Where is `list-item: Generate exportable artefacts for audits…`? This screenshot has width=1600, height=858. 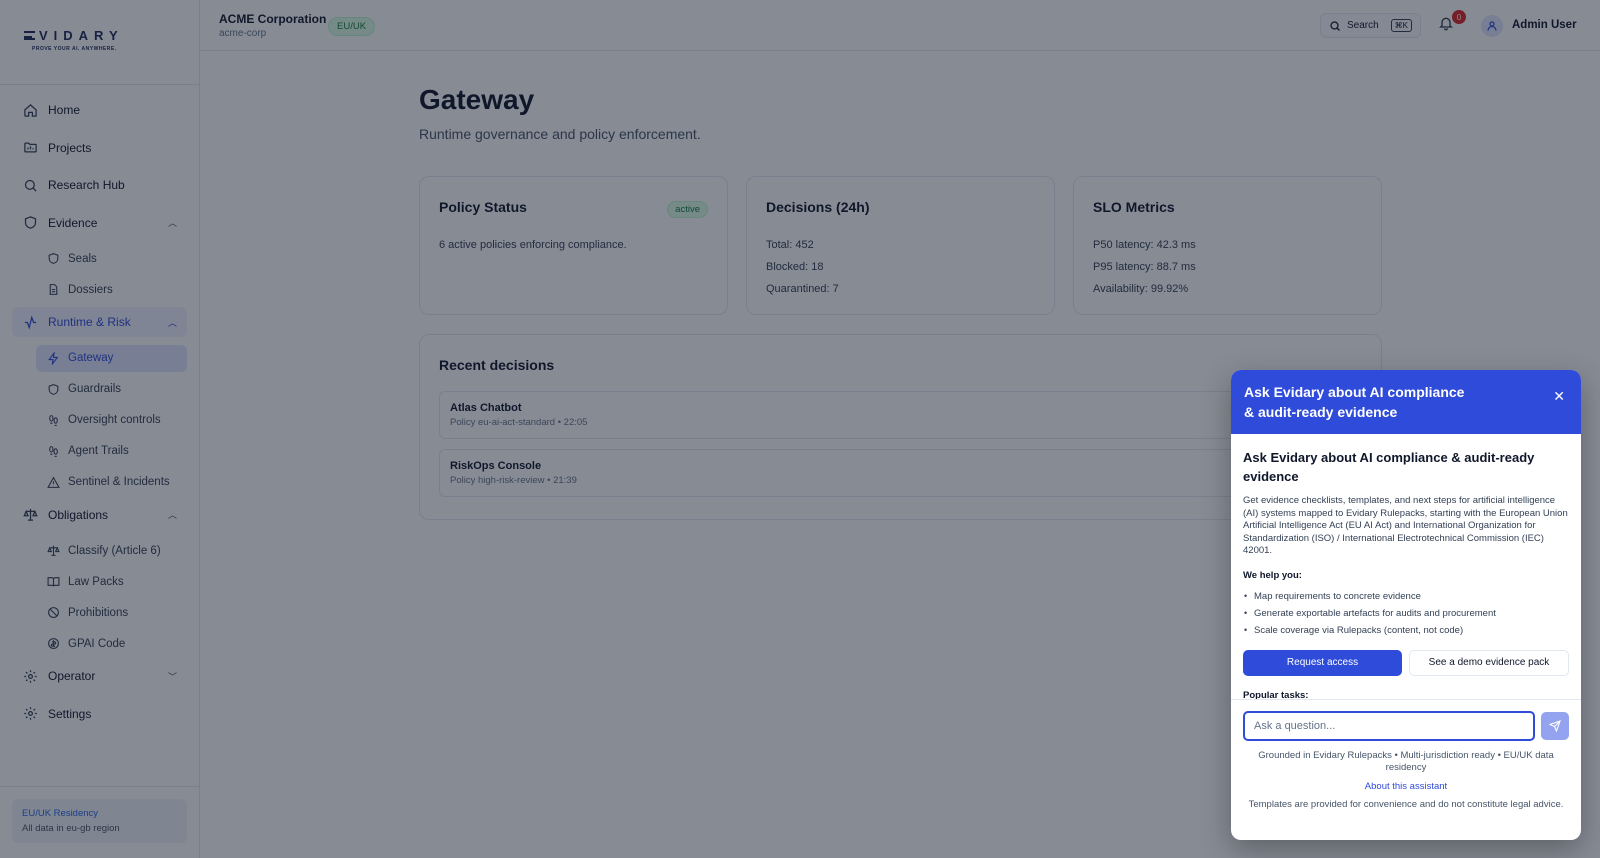 list-item: Generate exportable artefacts for audits… is located at coordinates (1406, 613).